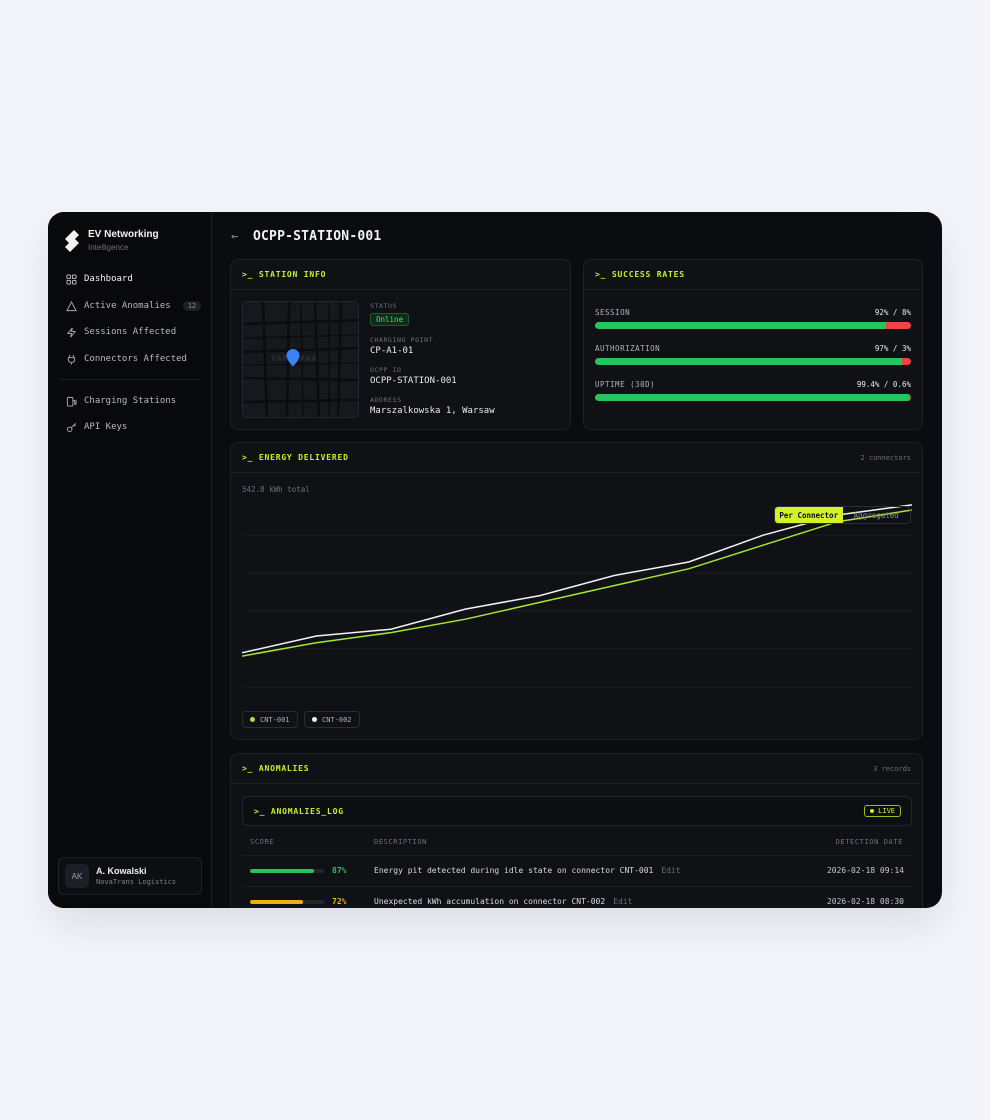 The width and height of the screenshot is (990, 1120). What do you see at coordinates (339, 901) in the screenshot?
I see `score-value: 72%` at bounding box center [339, 901].